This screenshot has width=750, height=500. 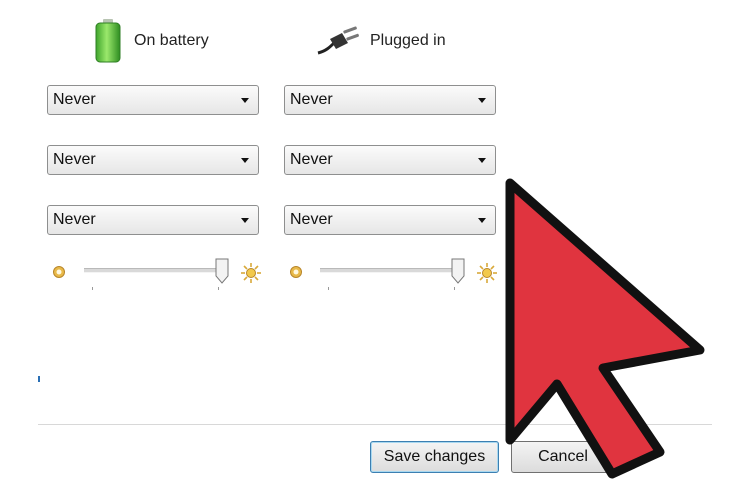 I want to click on plugged-in-header: Plugged in, so click(x=381, y=41).